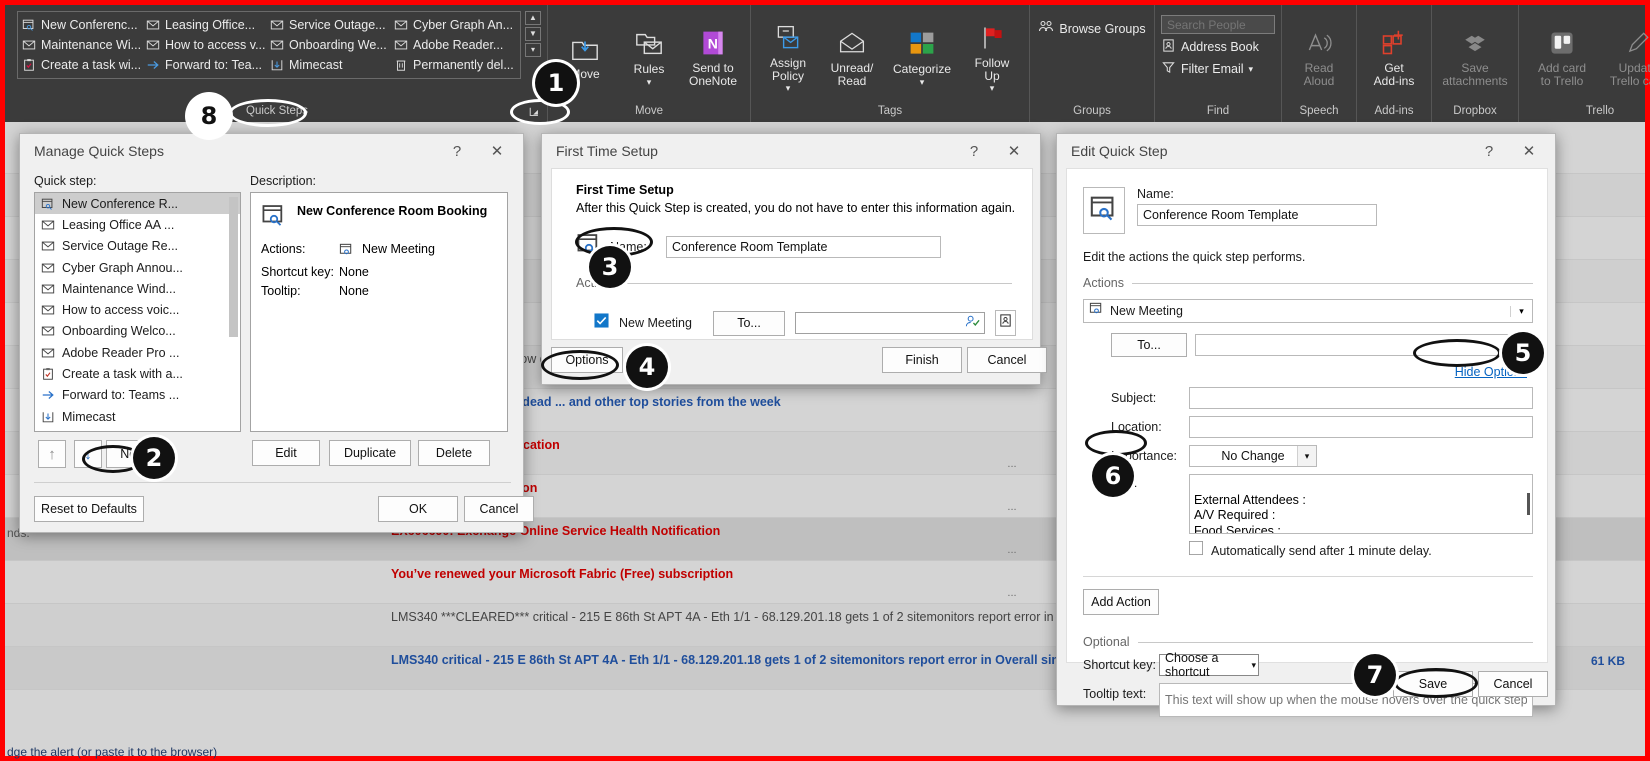 The width and height of the screenshot is (1650, 761). Describe the element at coordinates (89, 509) in the screenshot. I see `reset-to-defaults-button: Reset to Defaults` at that location.